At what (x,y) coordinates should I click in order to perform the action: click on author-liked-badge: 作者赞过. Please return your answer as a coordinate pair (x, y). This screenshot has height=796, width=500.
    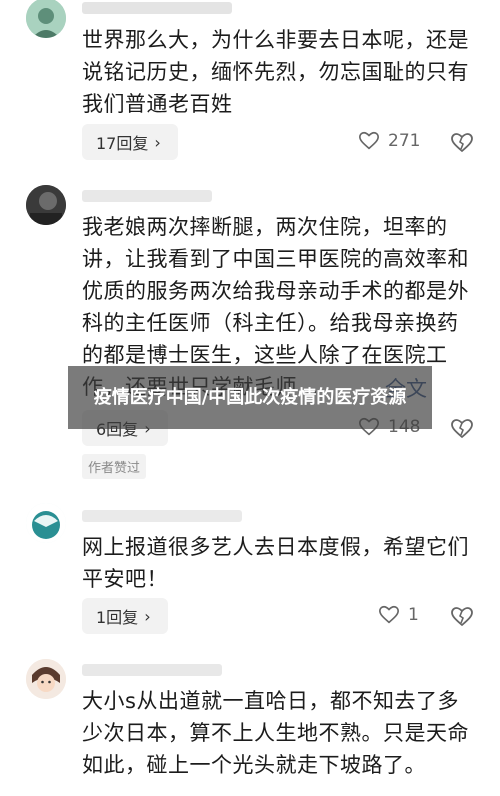
    Looking at the image, I should click on (114, 466).